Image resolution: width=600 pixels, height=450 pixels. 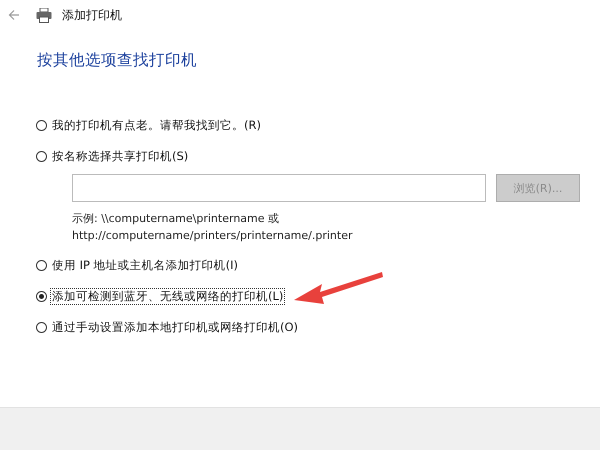 What do you see at coordinates (117, 60) in the screenshot?
I see `page-heading: 按其他选项查找打印机` at bounding box center [117, 60].